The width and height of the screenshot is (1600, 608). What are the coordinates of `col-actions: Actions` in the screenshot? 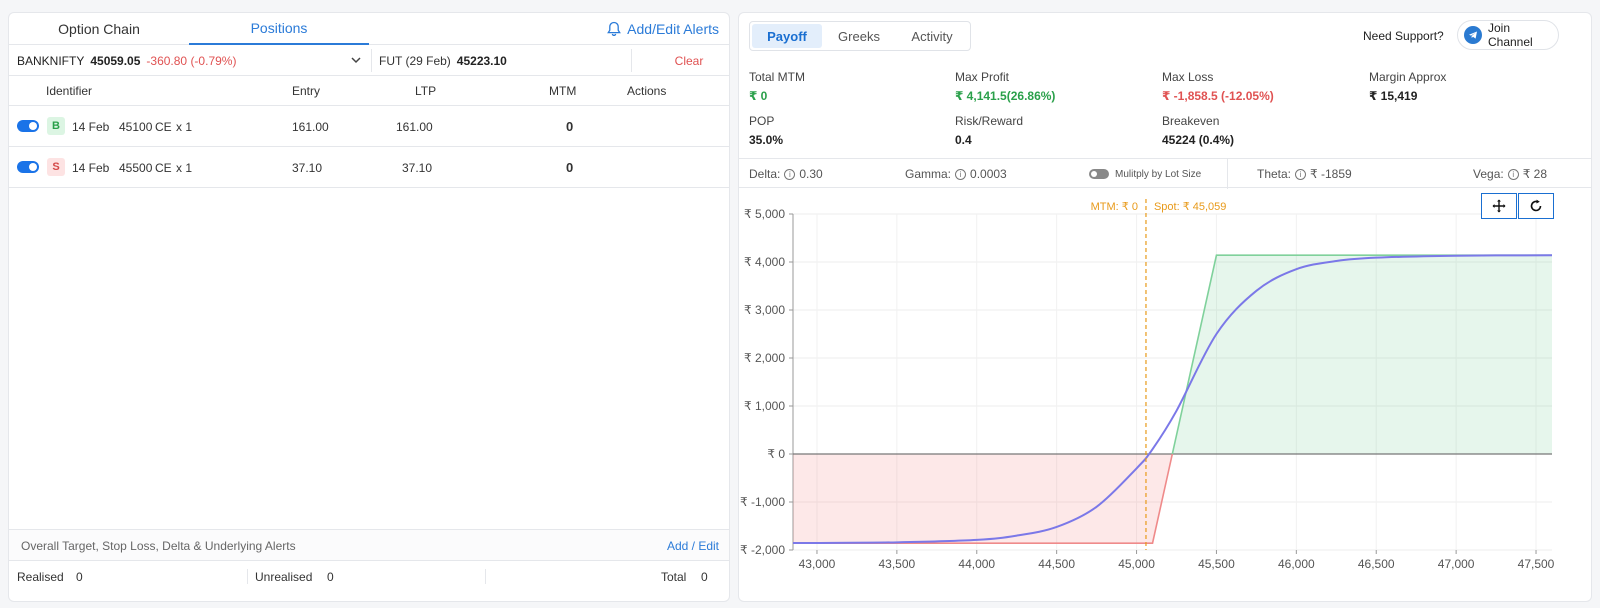 It's located at (647, 91).